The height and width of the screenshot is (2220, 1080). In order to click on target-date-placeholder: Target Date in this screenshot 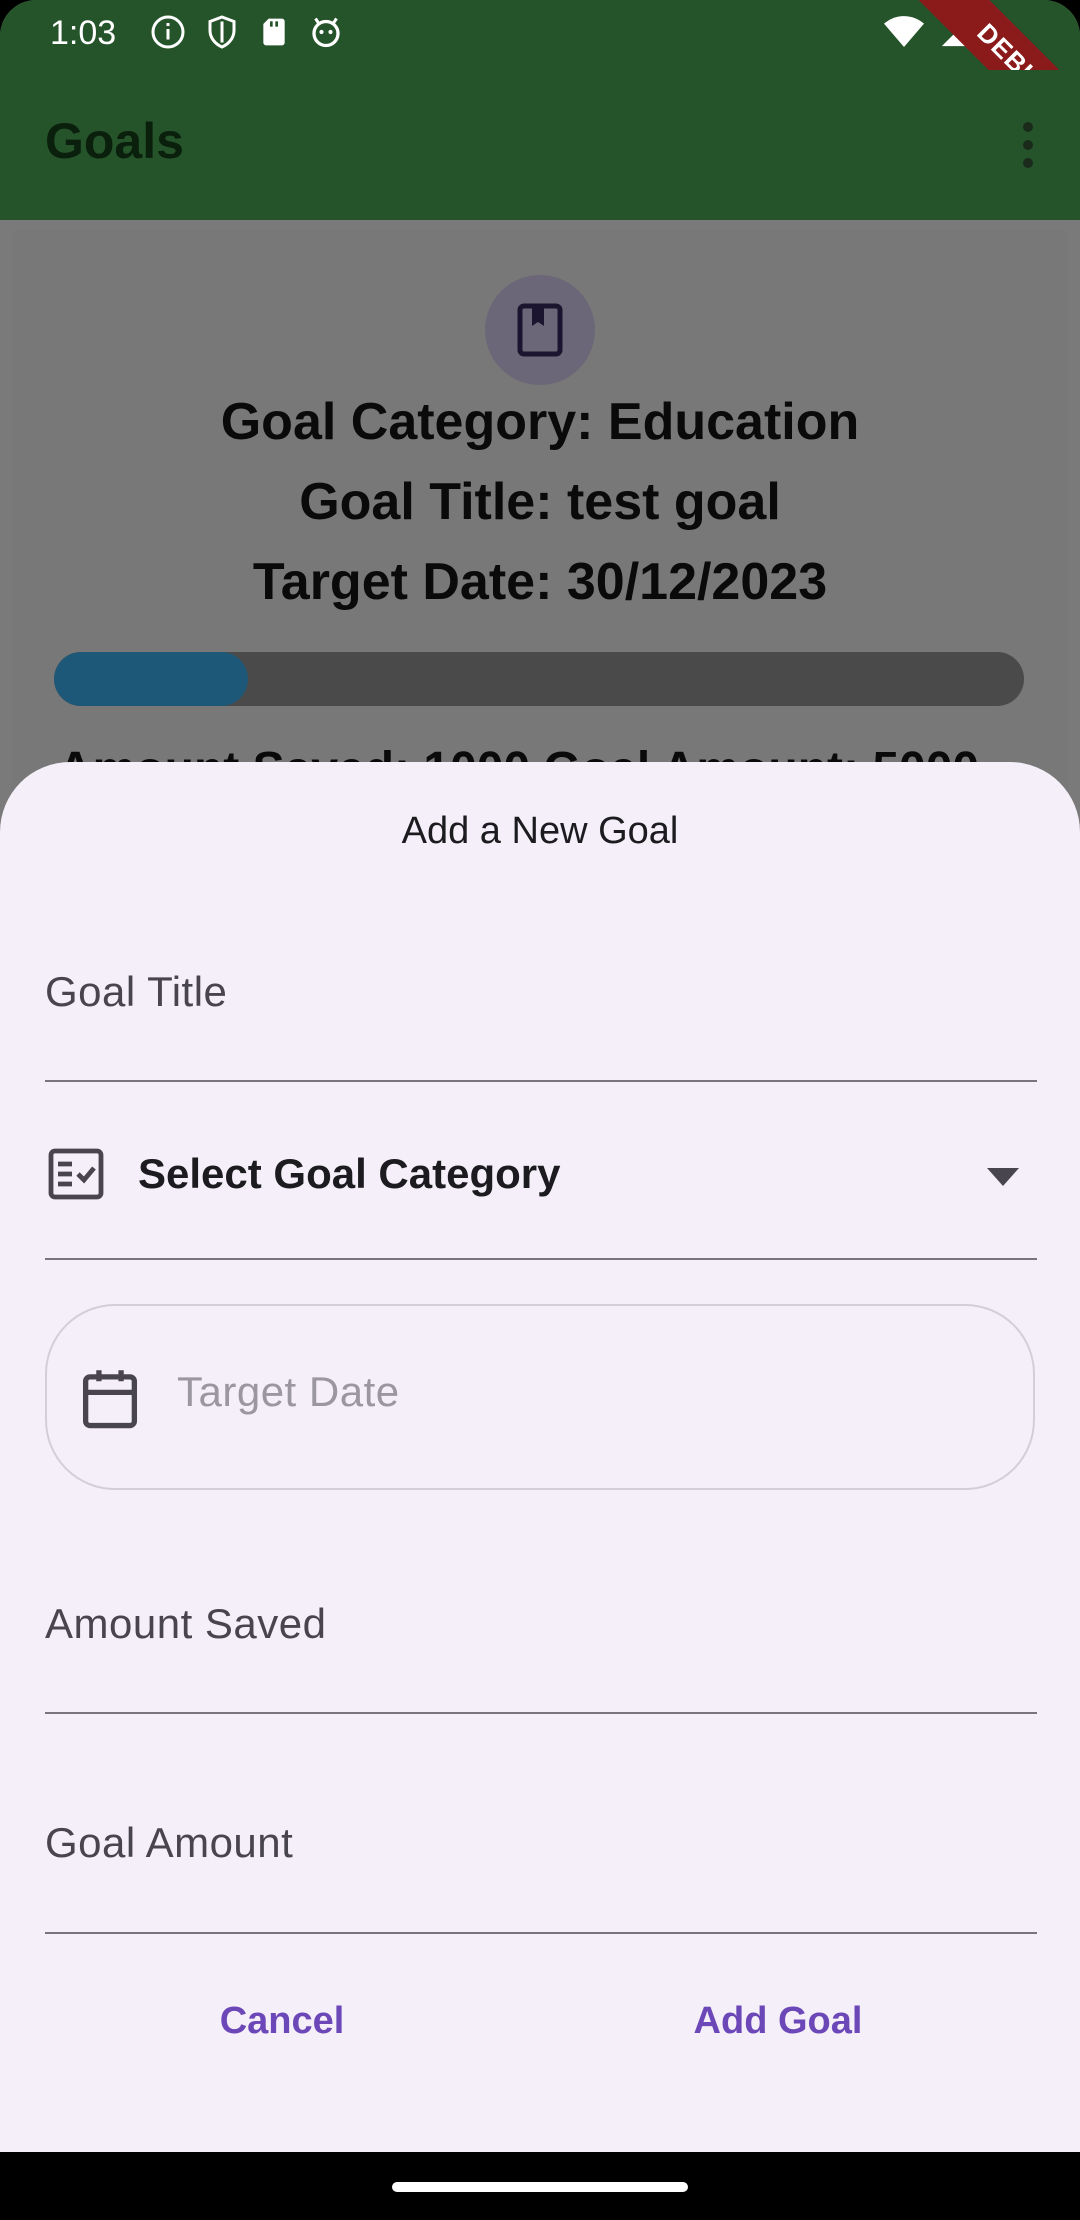, I will do `click(288, 1391)`.